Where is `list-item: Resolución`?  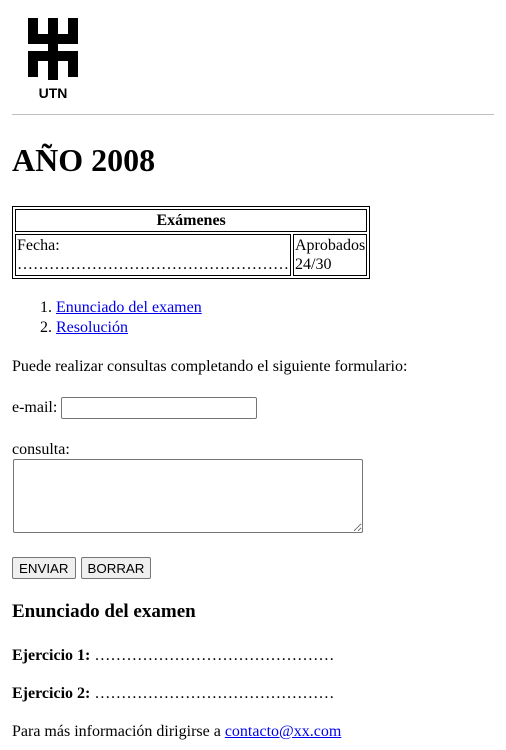
list-item: Resolución is located at coordinates (129, 328).